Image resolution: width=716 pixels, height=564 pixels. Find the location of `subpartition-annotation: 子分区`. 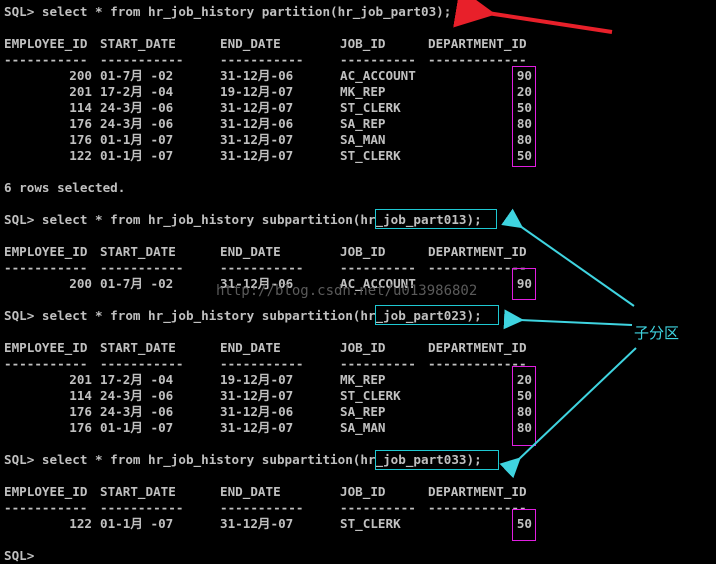

subpartition-annotation: 子分区 is located at coordinates (657, 333).